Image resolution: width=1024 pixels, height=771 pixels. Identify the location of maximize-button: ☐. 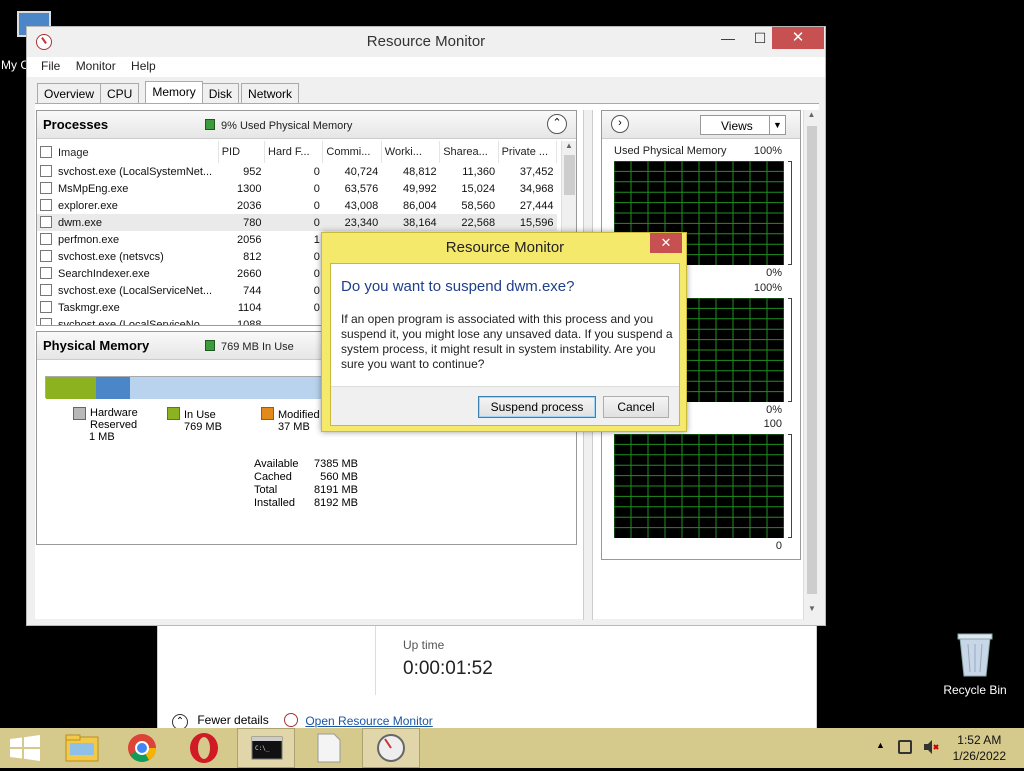
(760, 38).